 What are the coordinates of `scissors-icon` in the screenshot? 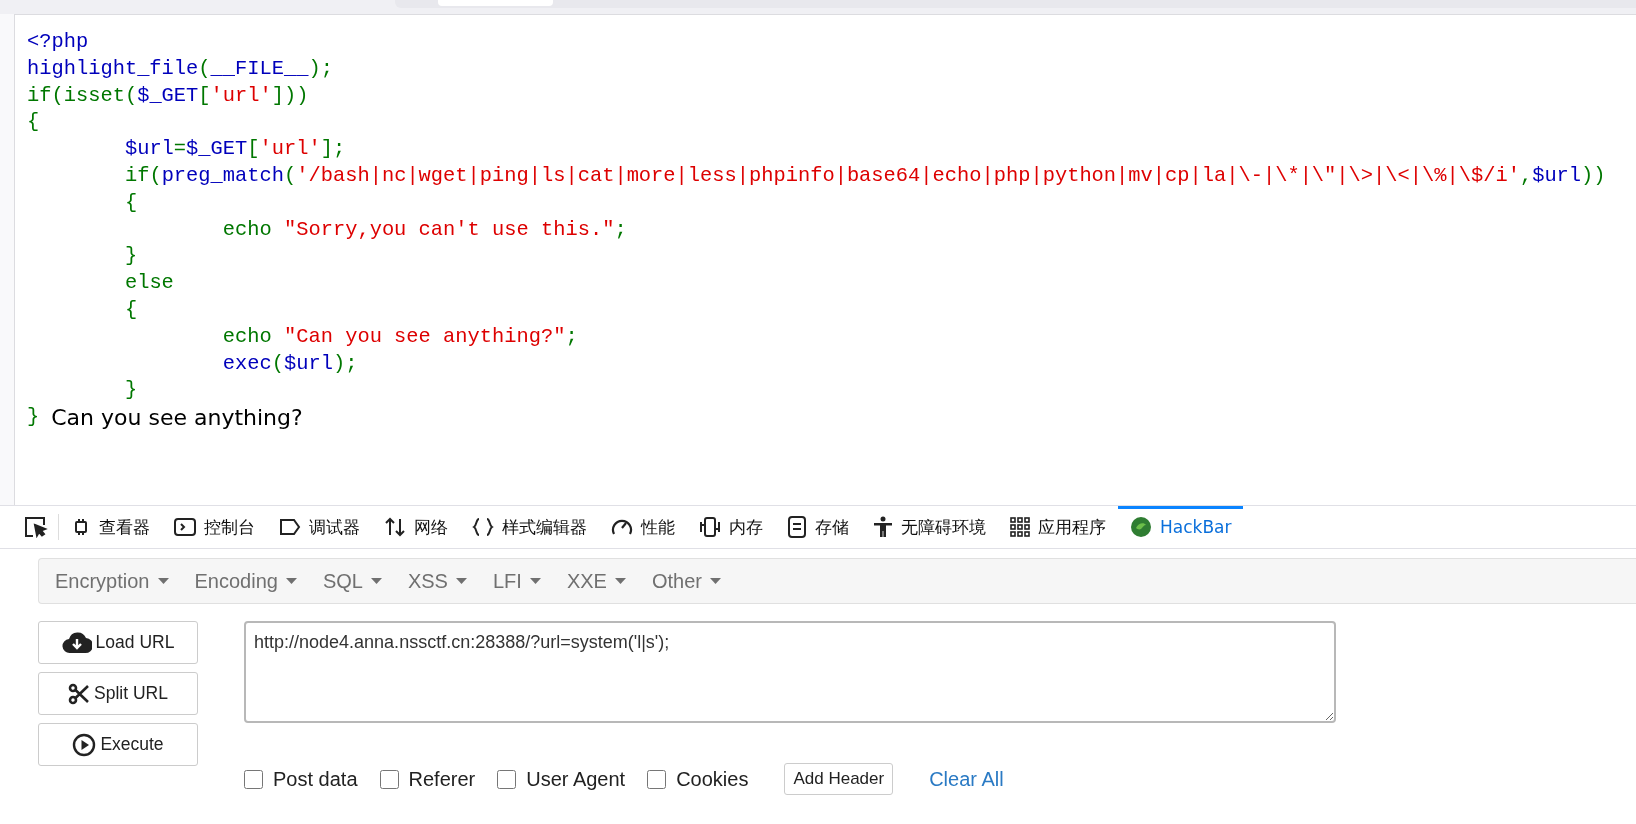 It's located at (79, 693).